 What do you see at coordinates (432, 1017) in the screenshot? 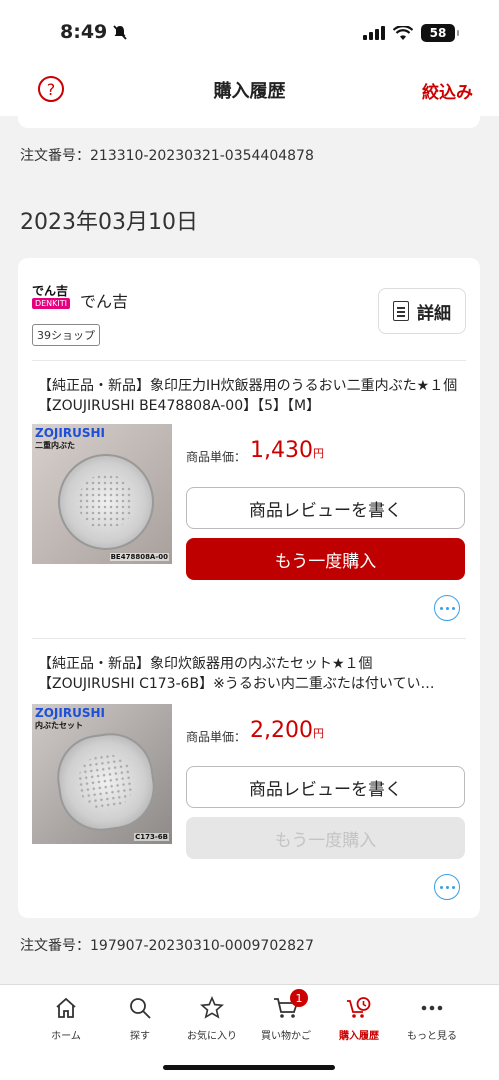
I see `tab-more: もっと見る` at bounding box center [432, 1017].